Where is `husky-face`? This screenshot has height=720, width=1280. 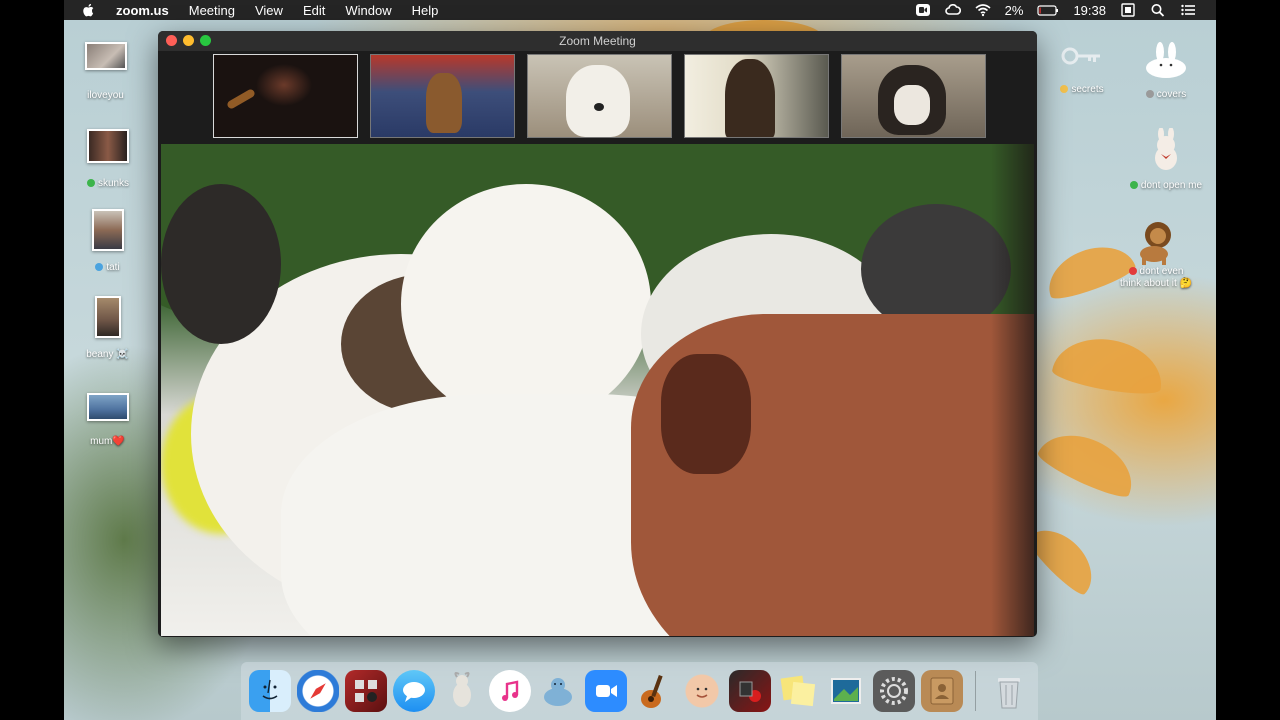
husky-face is located at coordinates (912, 105).